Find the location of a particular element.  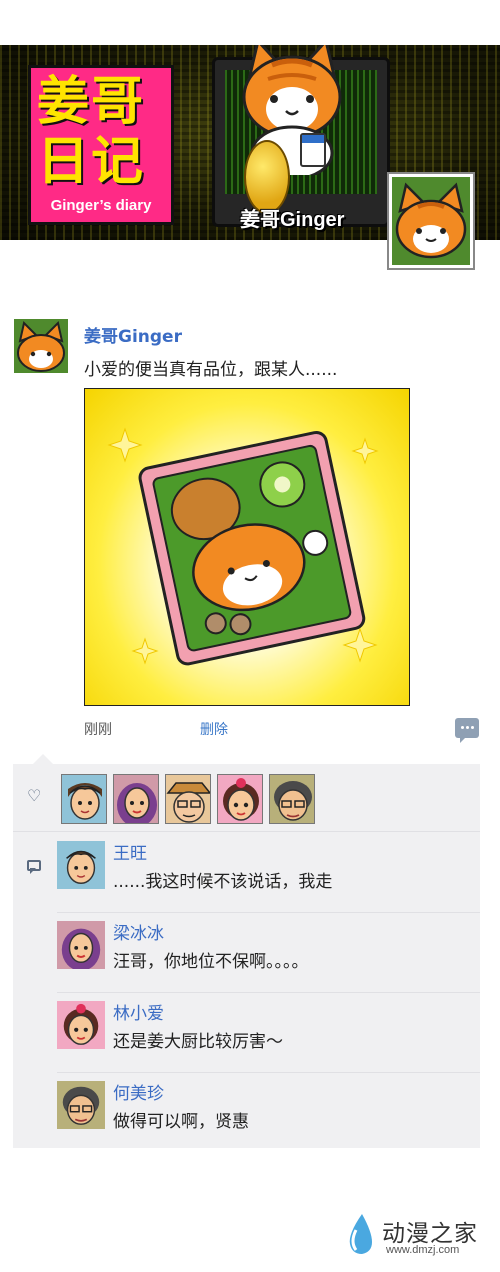

logo-subtitle: Ginger’s diary is located at coordinates (101, 205).